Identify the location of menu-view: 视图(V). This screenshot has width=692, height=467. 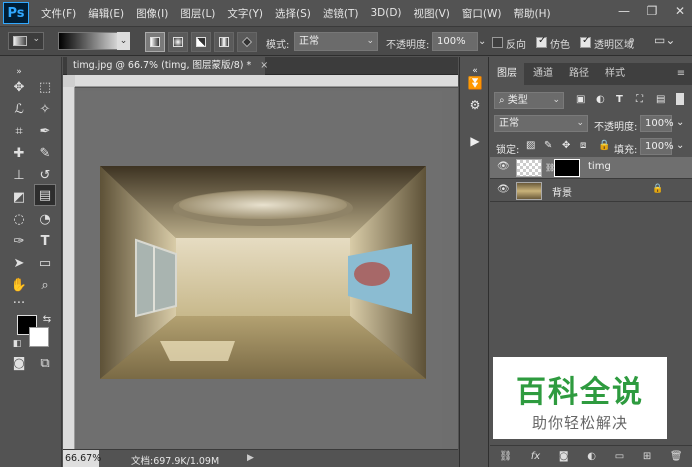
(432, 13).